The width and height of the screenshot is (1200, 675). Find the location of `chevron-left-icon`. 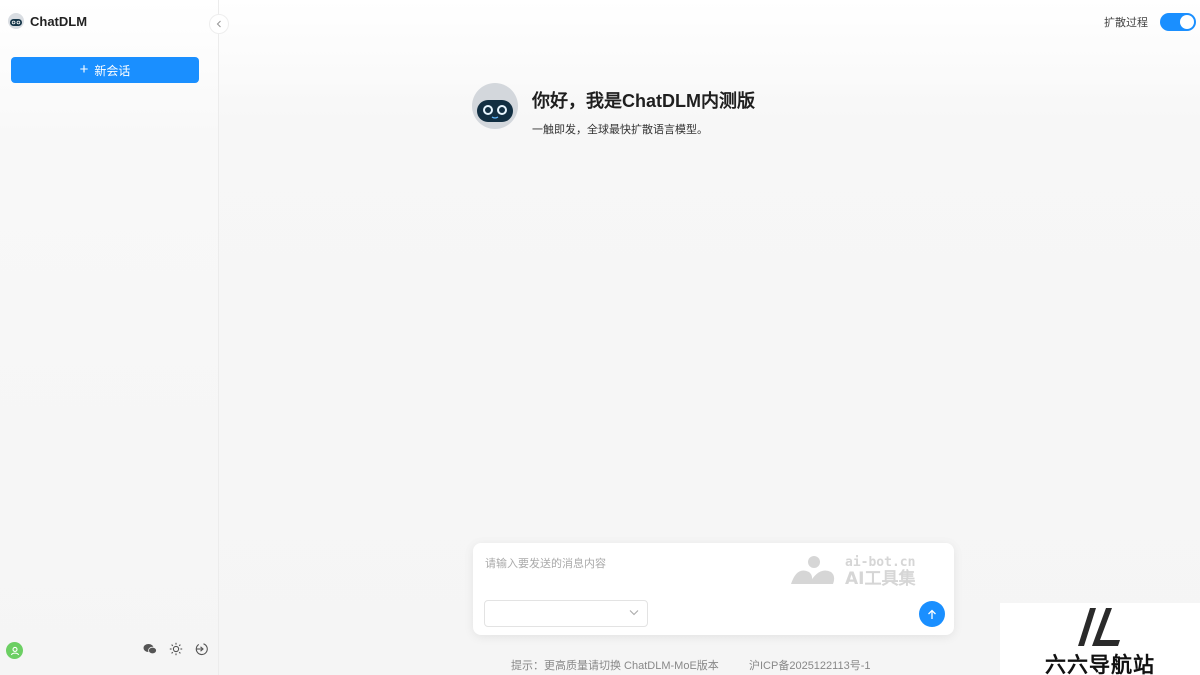

chevron-left-icon is located at coordinates (218, 24).